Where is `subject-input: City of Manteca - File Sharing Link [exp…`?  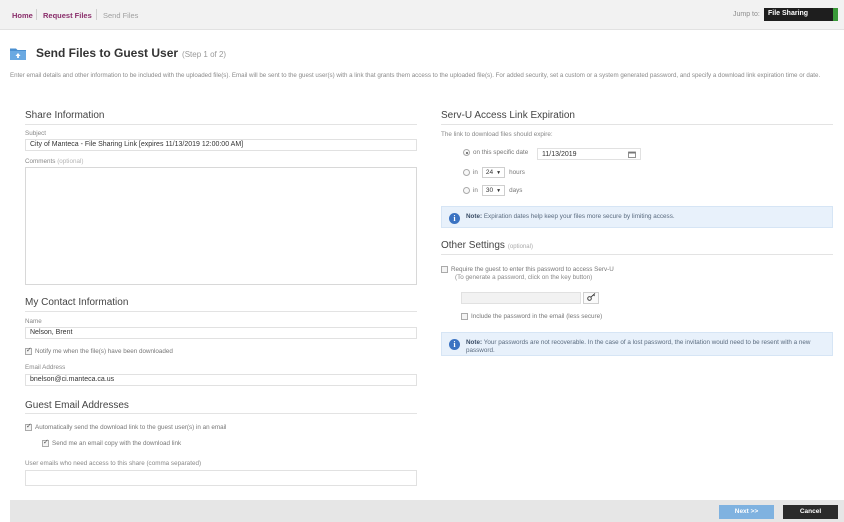
subject-input: City of Manteca - File Sharing Link [exp… is located at coordinates (221, 145).